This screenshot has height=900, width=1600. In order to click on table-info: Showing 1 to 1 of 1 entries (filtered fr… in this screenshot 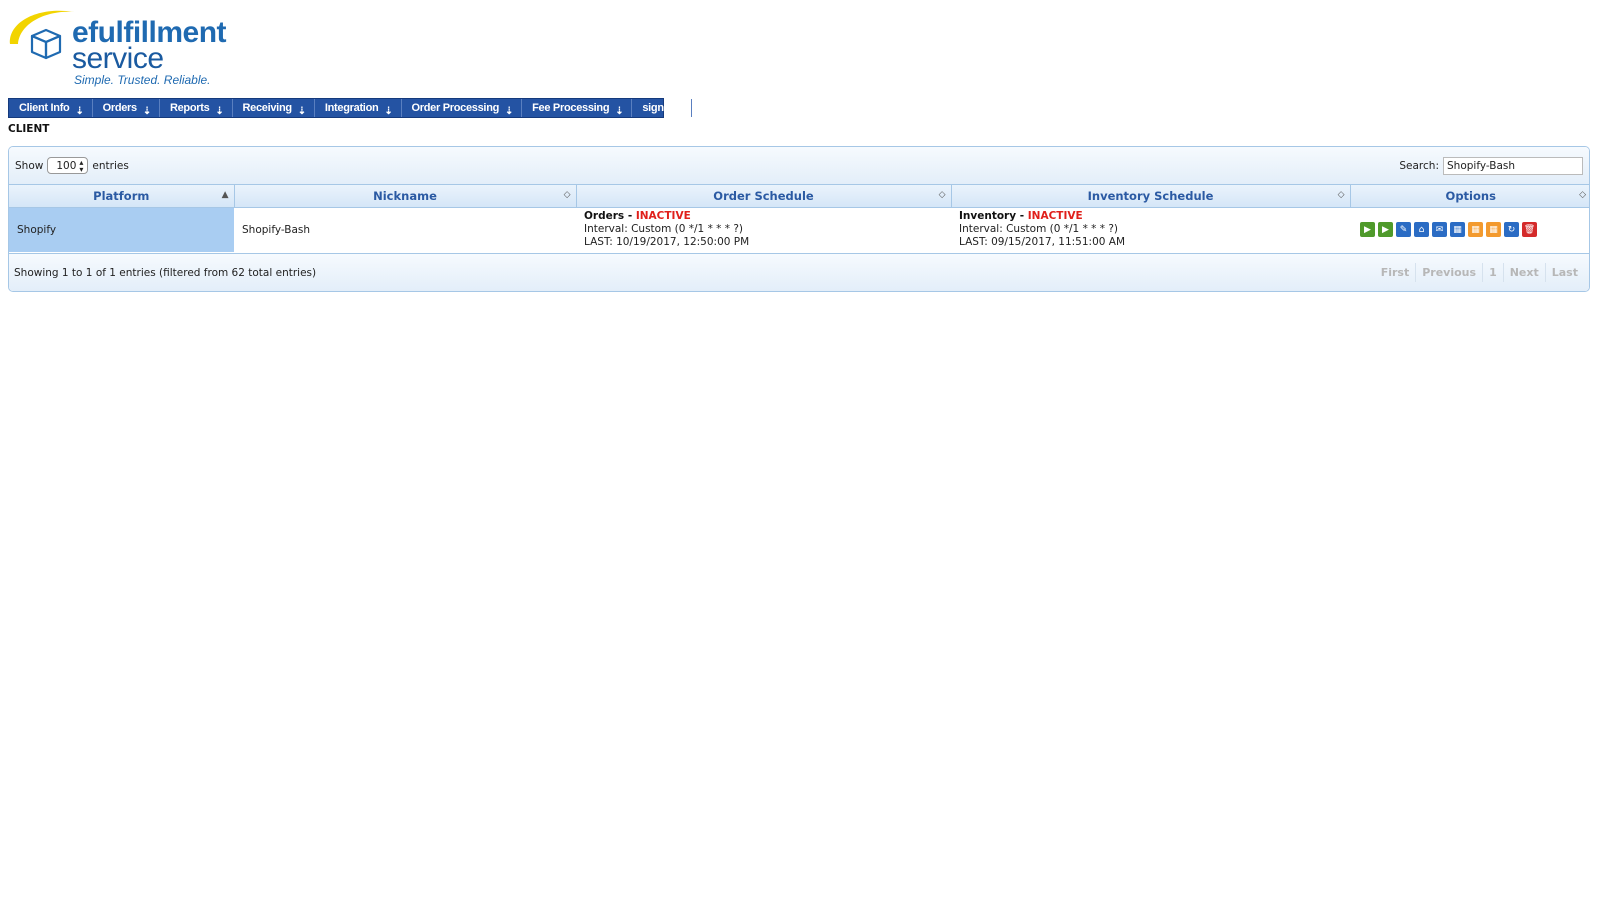, I will do `click(165, 272)`.